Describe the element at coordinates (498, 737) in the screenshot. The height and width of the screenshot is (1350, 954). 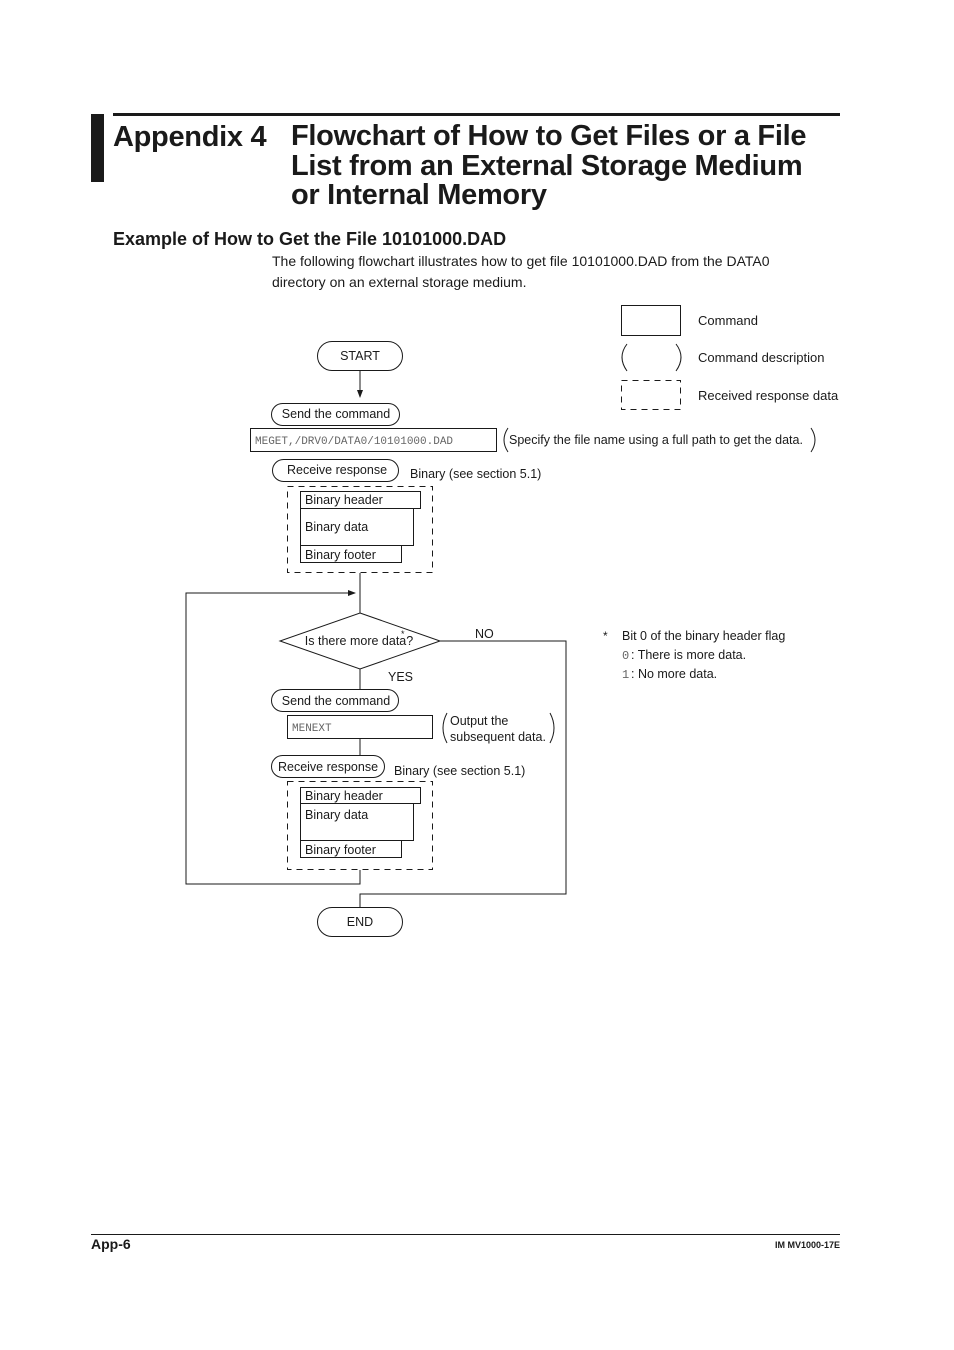
I see `menext-command-description-line: subsequent data.` at that location.